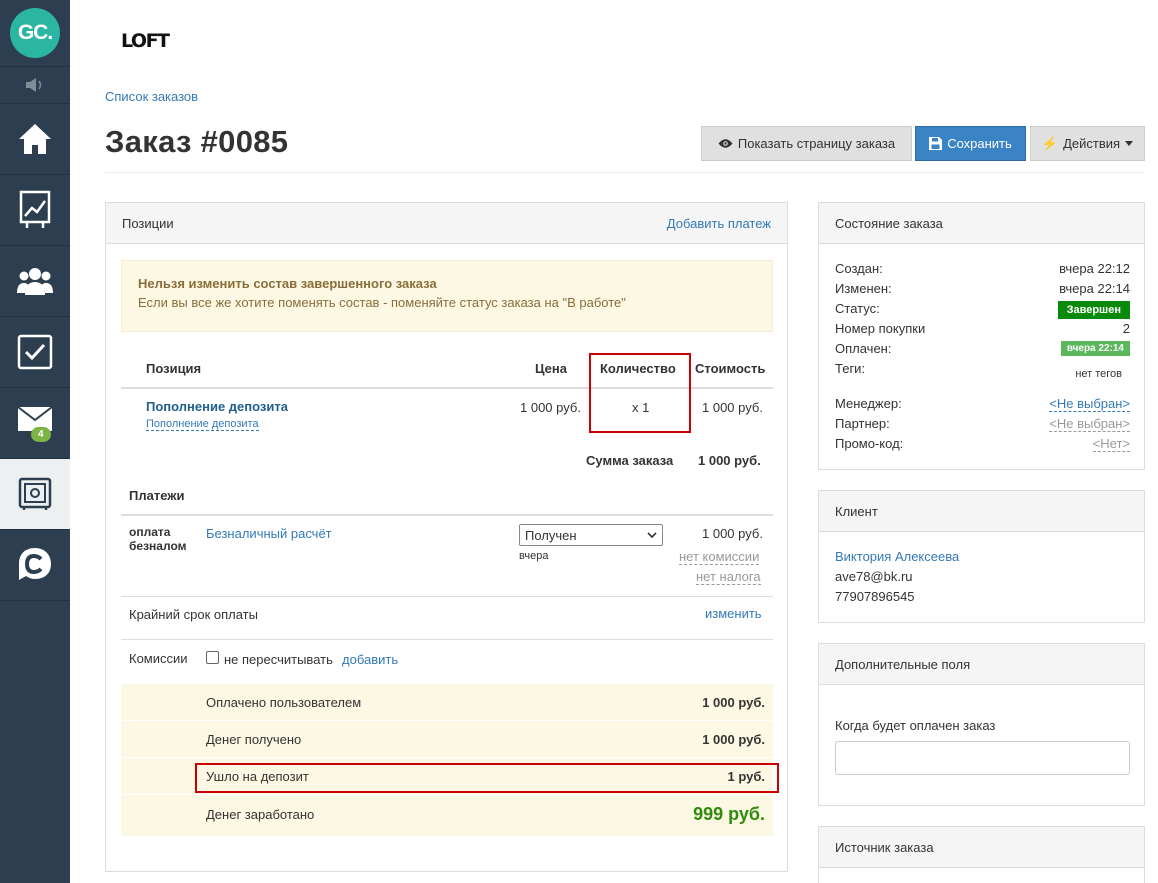 The width and height of the screenshot is (1158, 883). What do you see at coordinates (981, 223) in the screenshot?
I see `order-state-header: Состояние заказа` at bounding box center [981, 223].